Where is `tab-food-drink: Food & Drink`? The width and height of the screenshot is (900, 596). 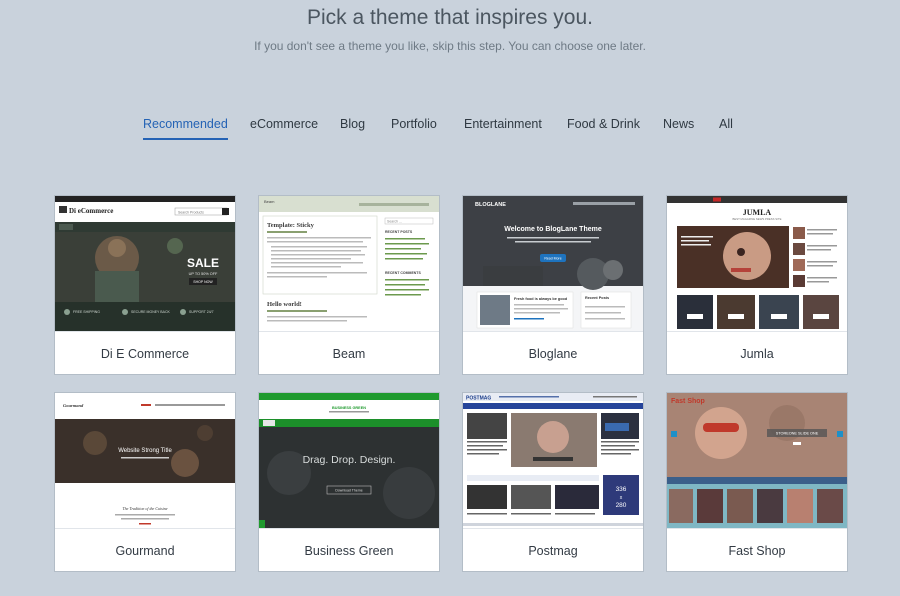
tab-food-drink: Food & Drink is located at coordinates (603, 128).